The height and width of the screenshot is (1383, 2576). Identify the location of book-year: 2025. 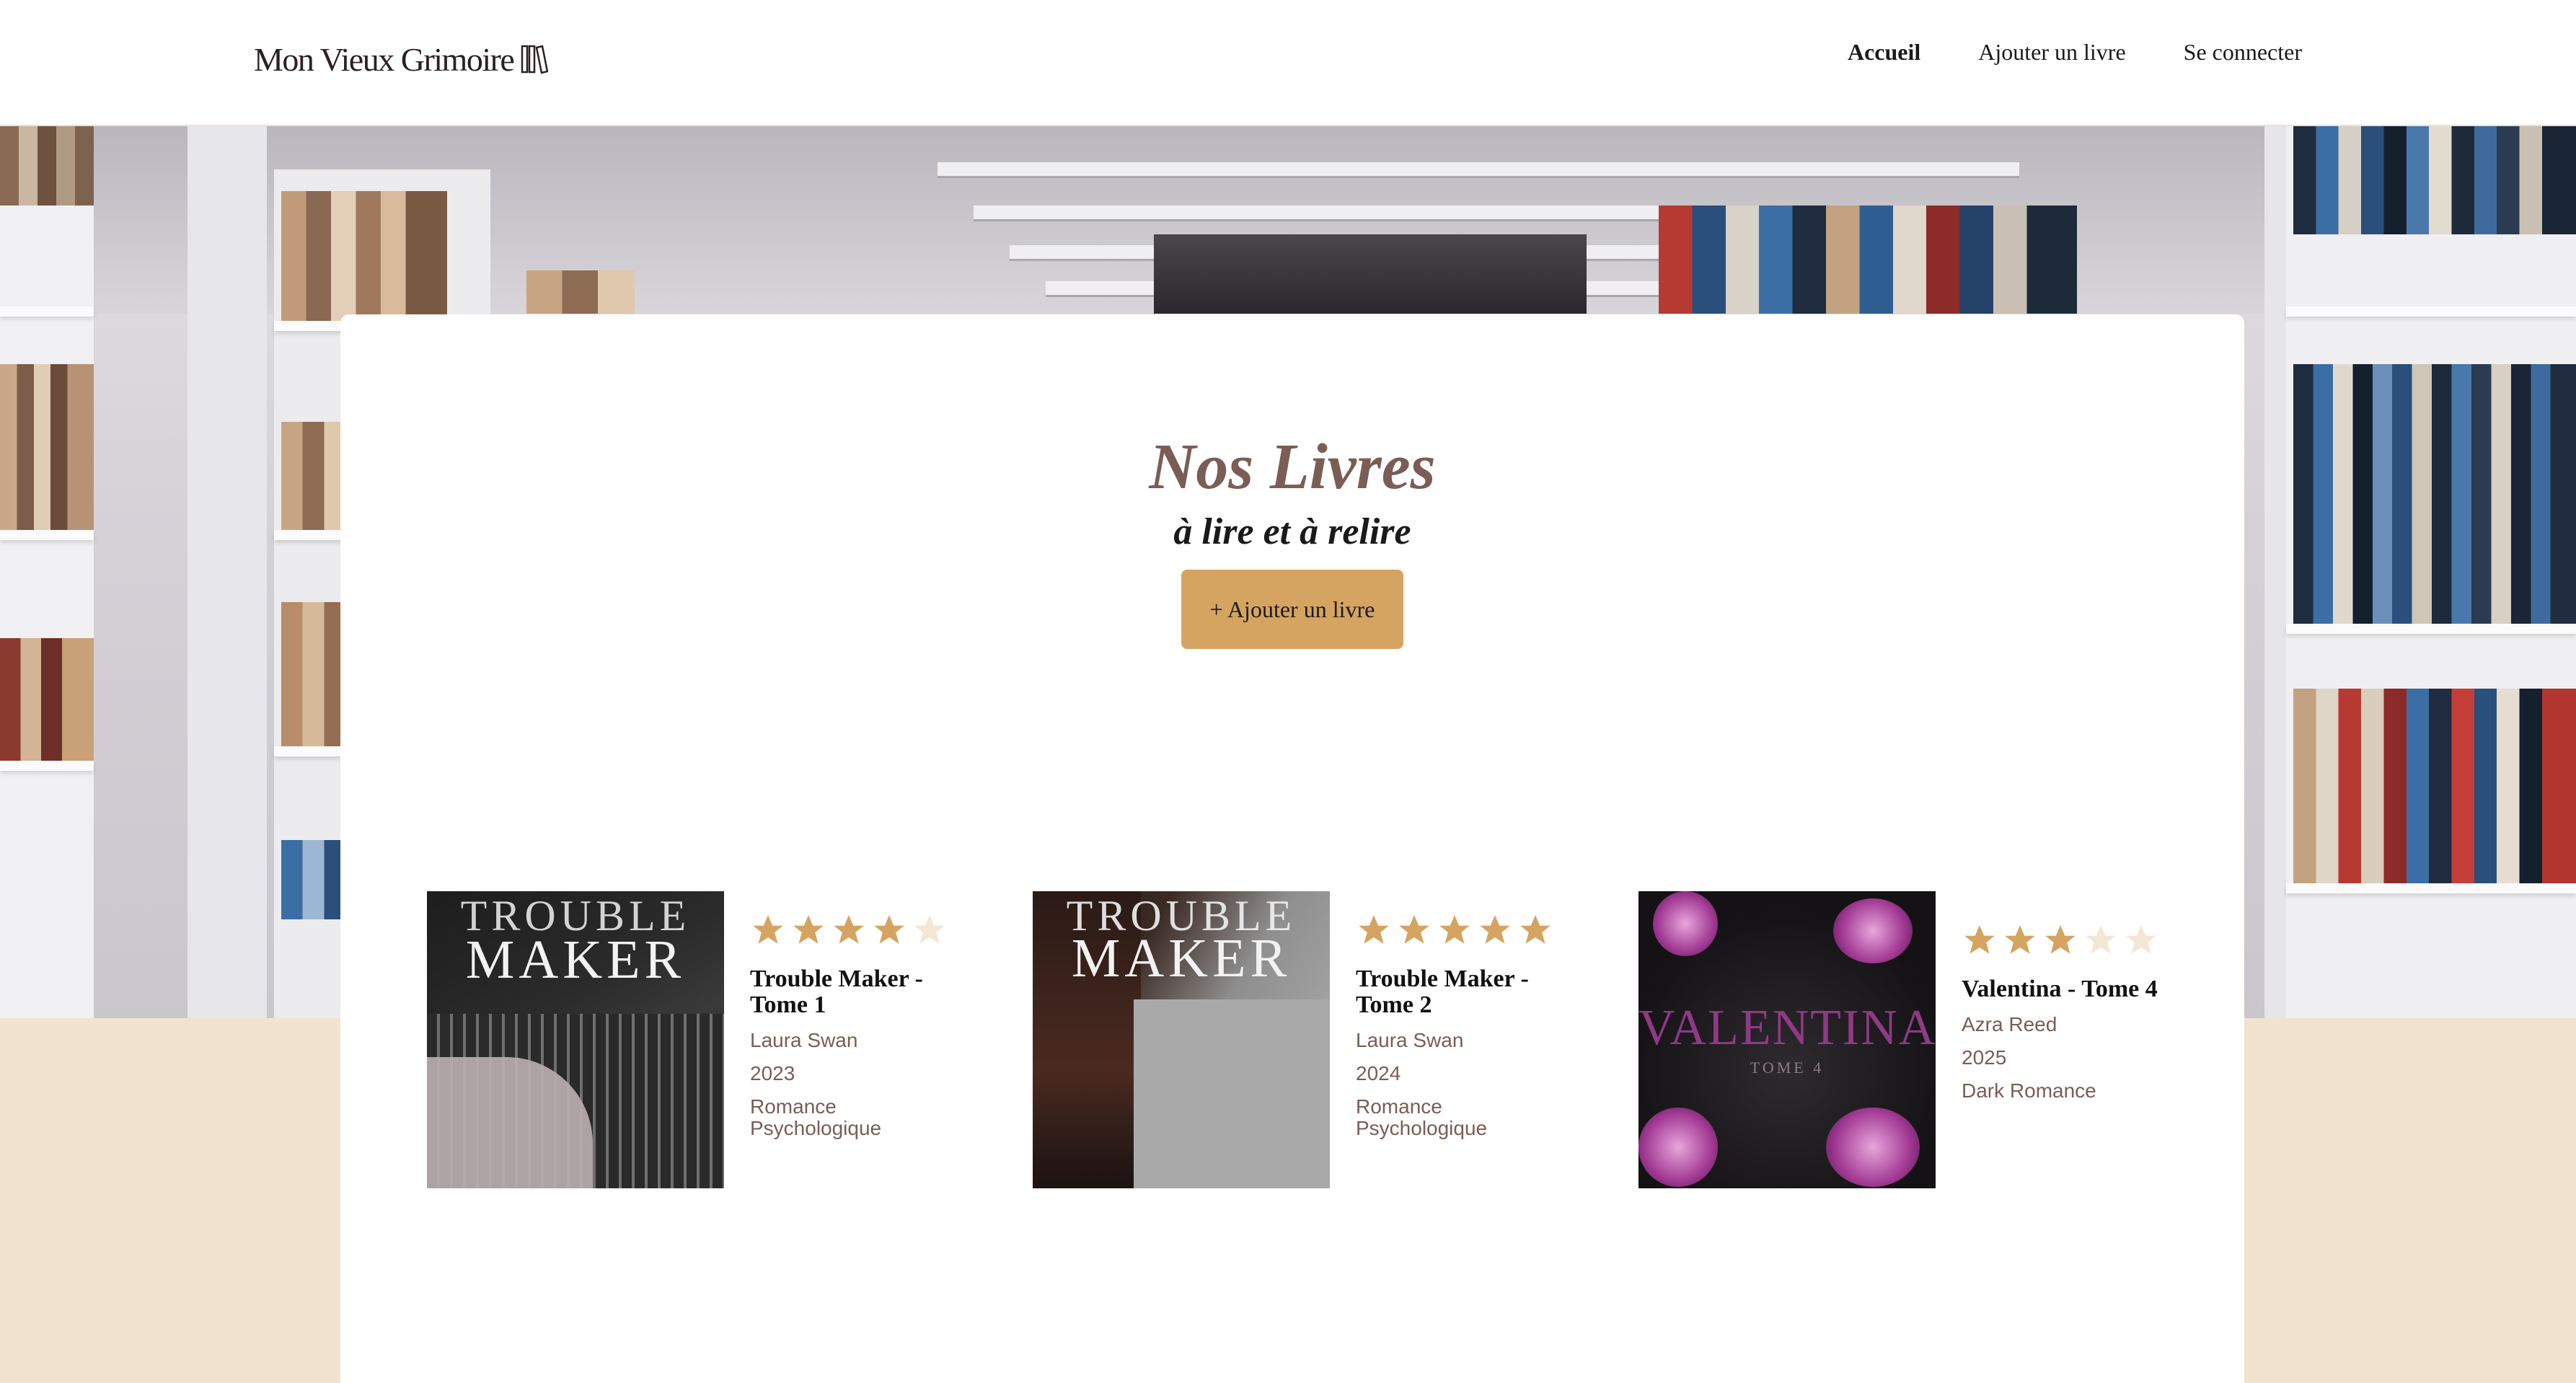
(1984, 1057).